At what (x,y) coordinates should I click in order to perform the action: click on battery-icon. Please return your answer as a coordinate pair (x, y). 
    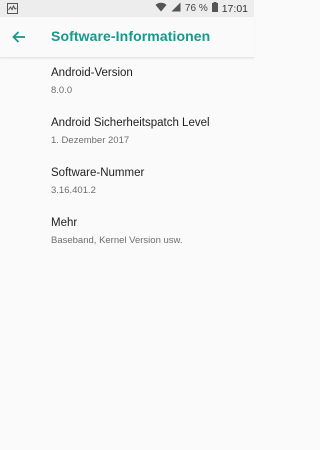
    Looking at the image, I should click on (214, 8).